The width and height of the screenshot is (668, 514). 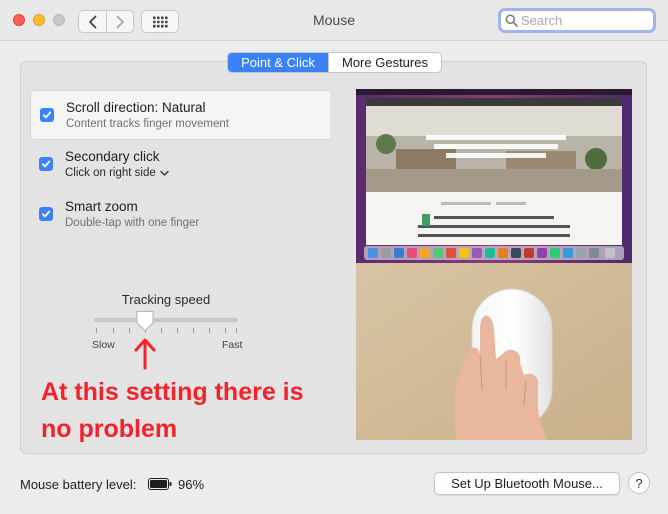 I want to click on slider-knob, so click(x=145, y=321).